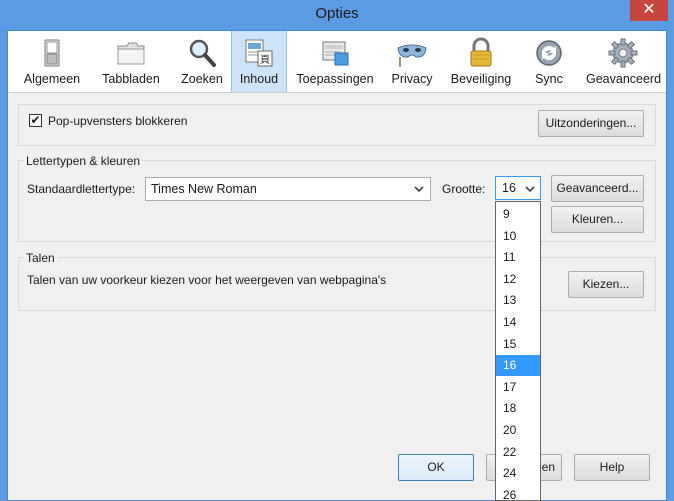  What do you see at coordinates (83, 161) in the screenshot?
I see `fonts-colors-heading: Lettertypen & kleuren` at bounding box center [83, 161].